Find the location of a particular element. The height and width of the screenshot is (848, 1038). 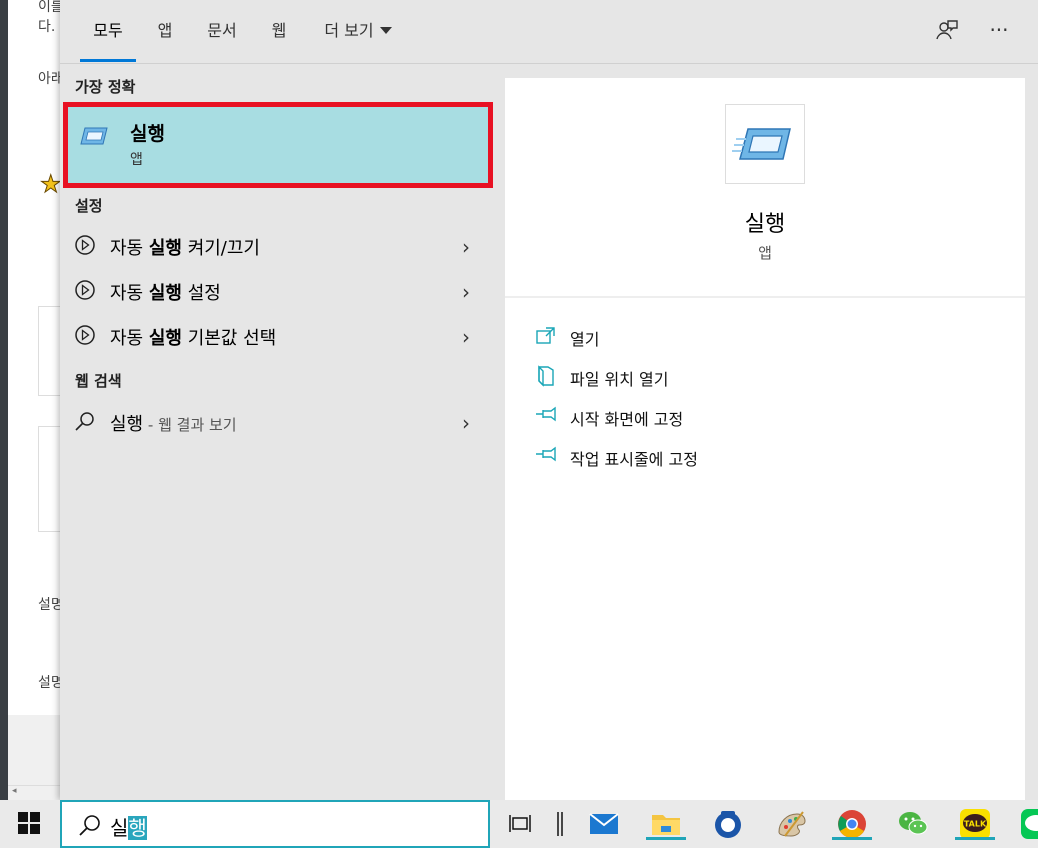

background-text: 다. is located at coordinates (47, 27).